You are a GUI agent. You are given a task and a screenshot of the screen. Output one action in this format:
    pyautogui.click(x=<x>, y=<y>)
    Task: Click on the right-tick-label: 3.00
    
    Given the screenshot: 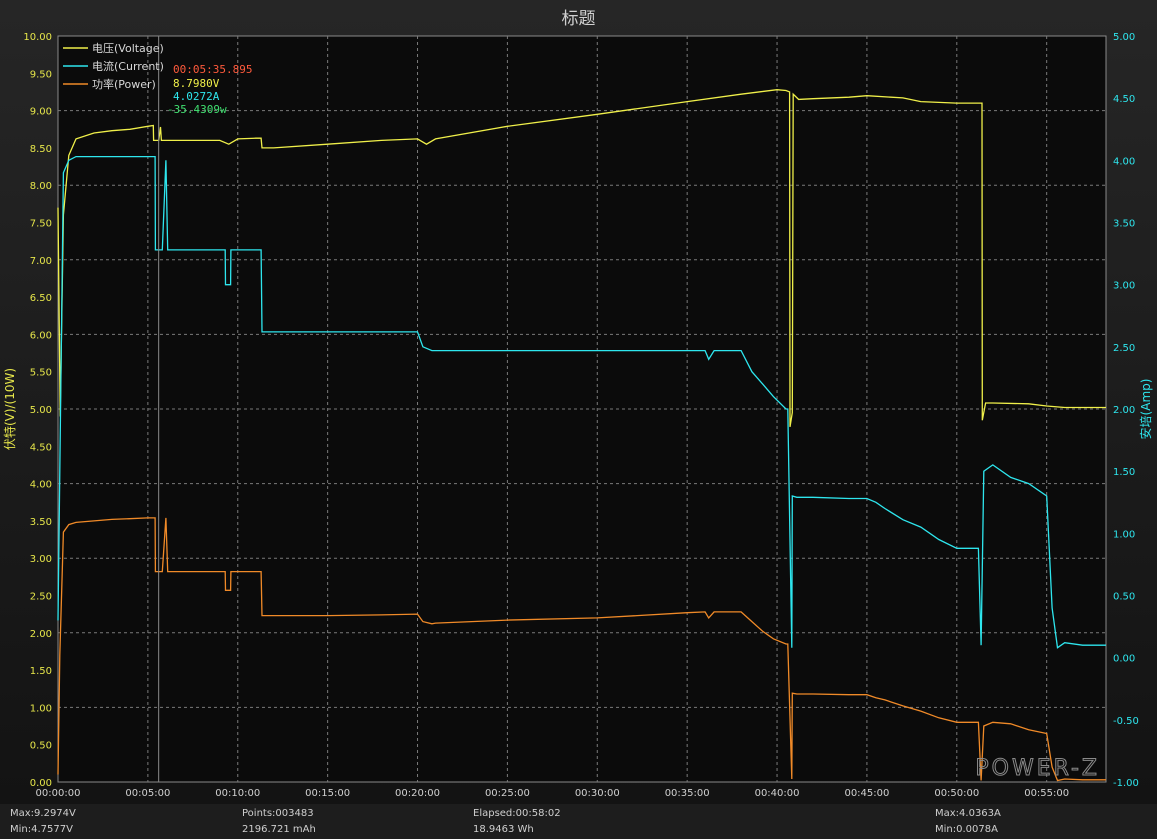 What is the action you would take?
    pyautogui.click(x=1124, y=286)
    